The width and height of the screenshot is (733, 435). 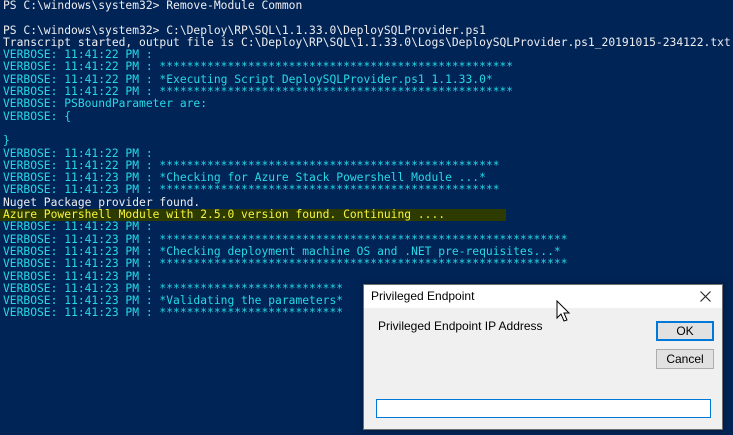 I want to click on ip-address-input, so click(x=543, y=408).